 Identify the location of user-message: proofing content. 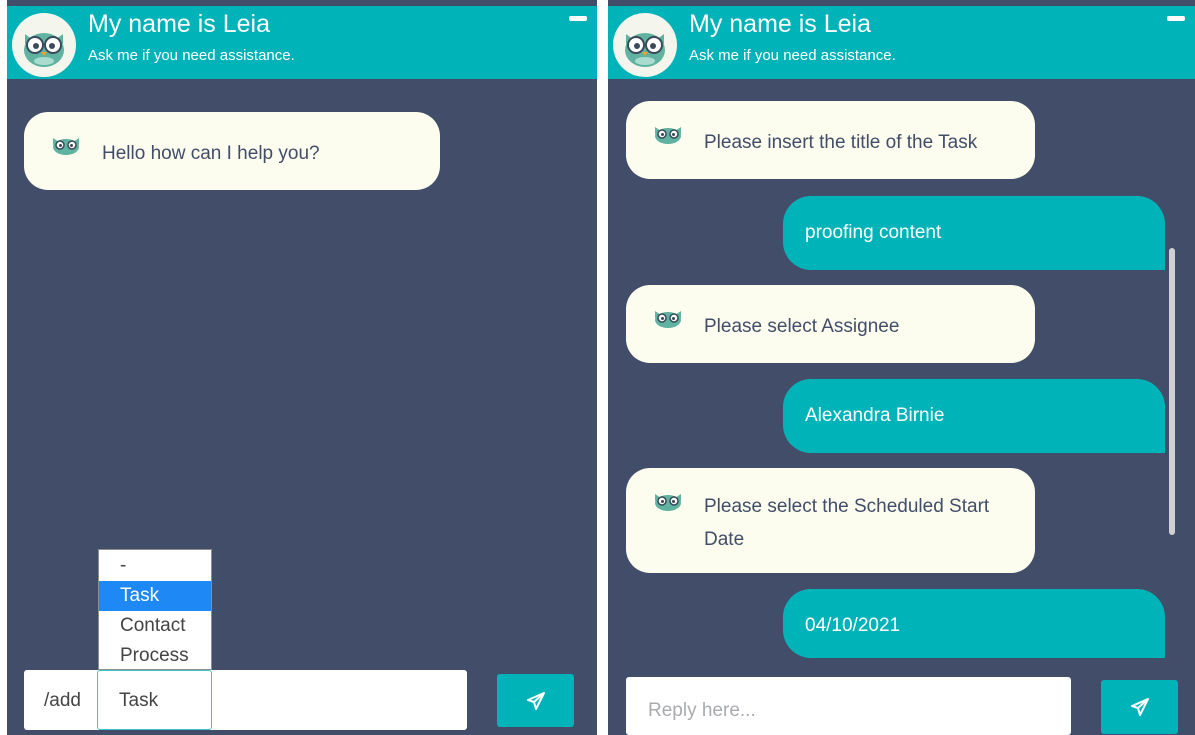
(974, 233).